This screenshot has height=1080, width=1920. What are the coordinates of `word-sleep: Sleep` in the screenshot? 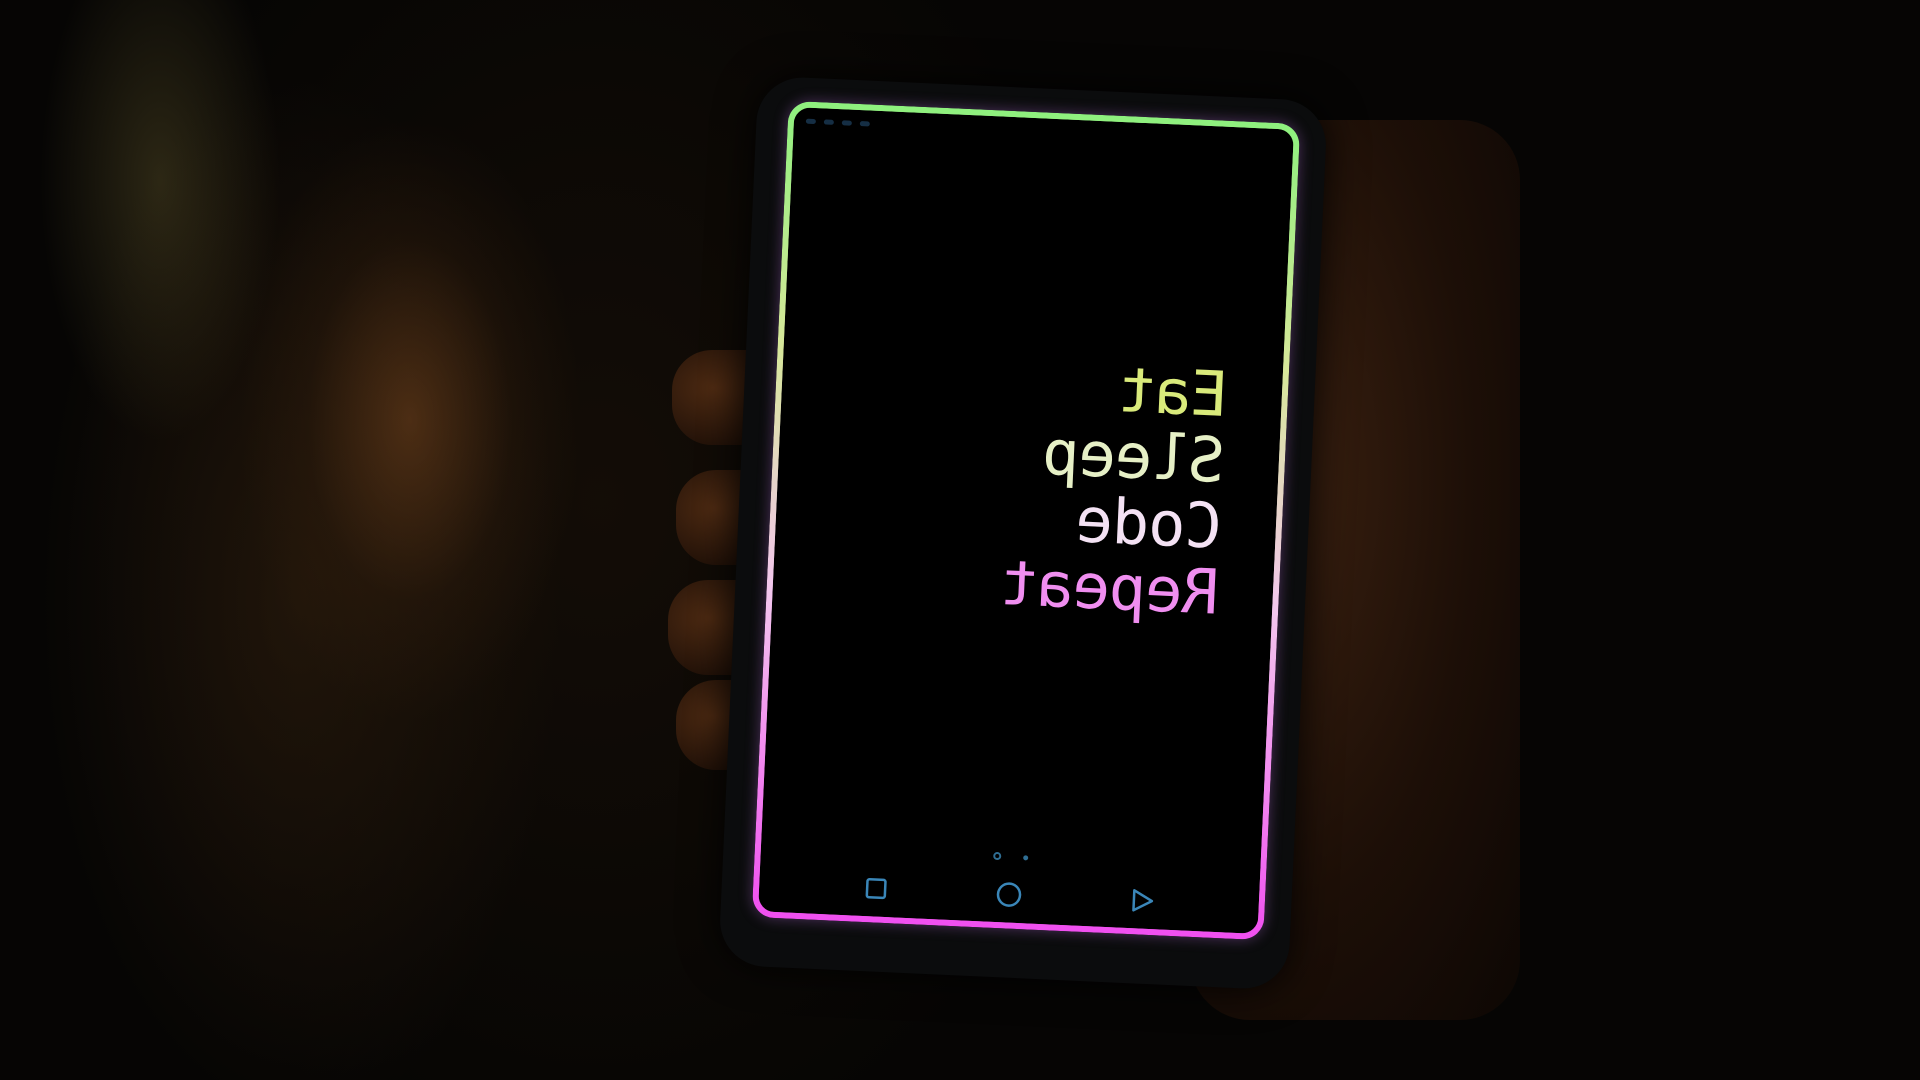 It's located at (1134, 456).